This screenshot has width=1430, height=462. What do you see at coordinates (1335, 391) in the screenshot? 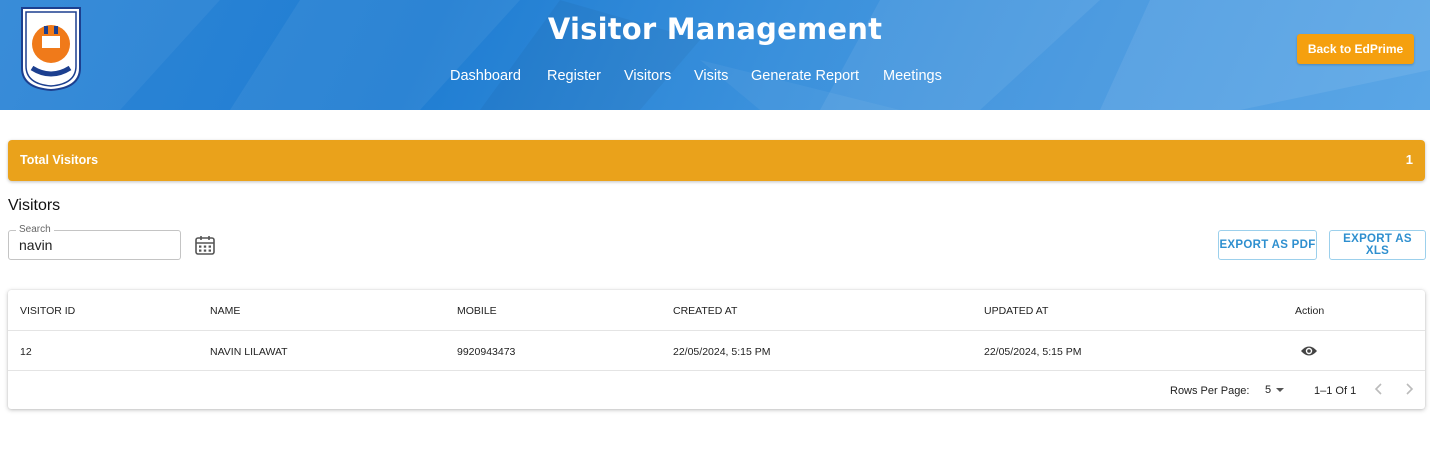
I see `pagination-range: 1–1 Of 1` at bounding box center [1335, 391].